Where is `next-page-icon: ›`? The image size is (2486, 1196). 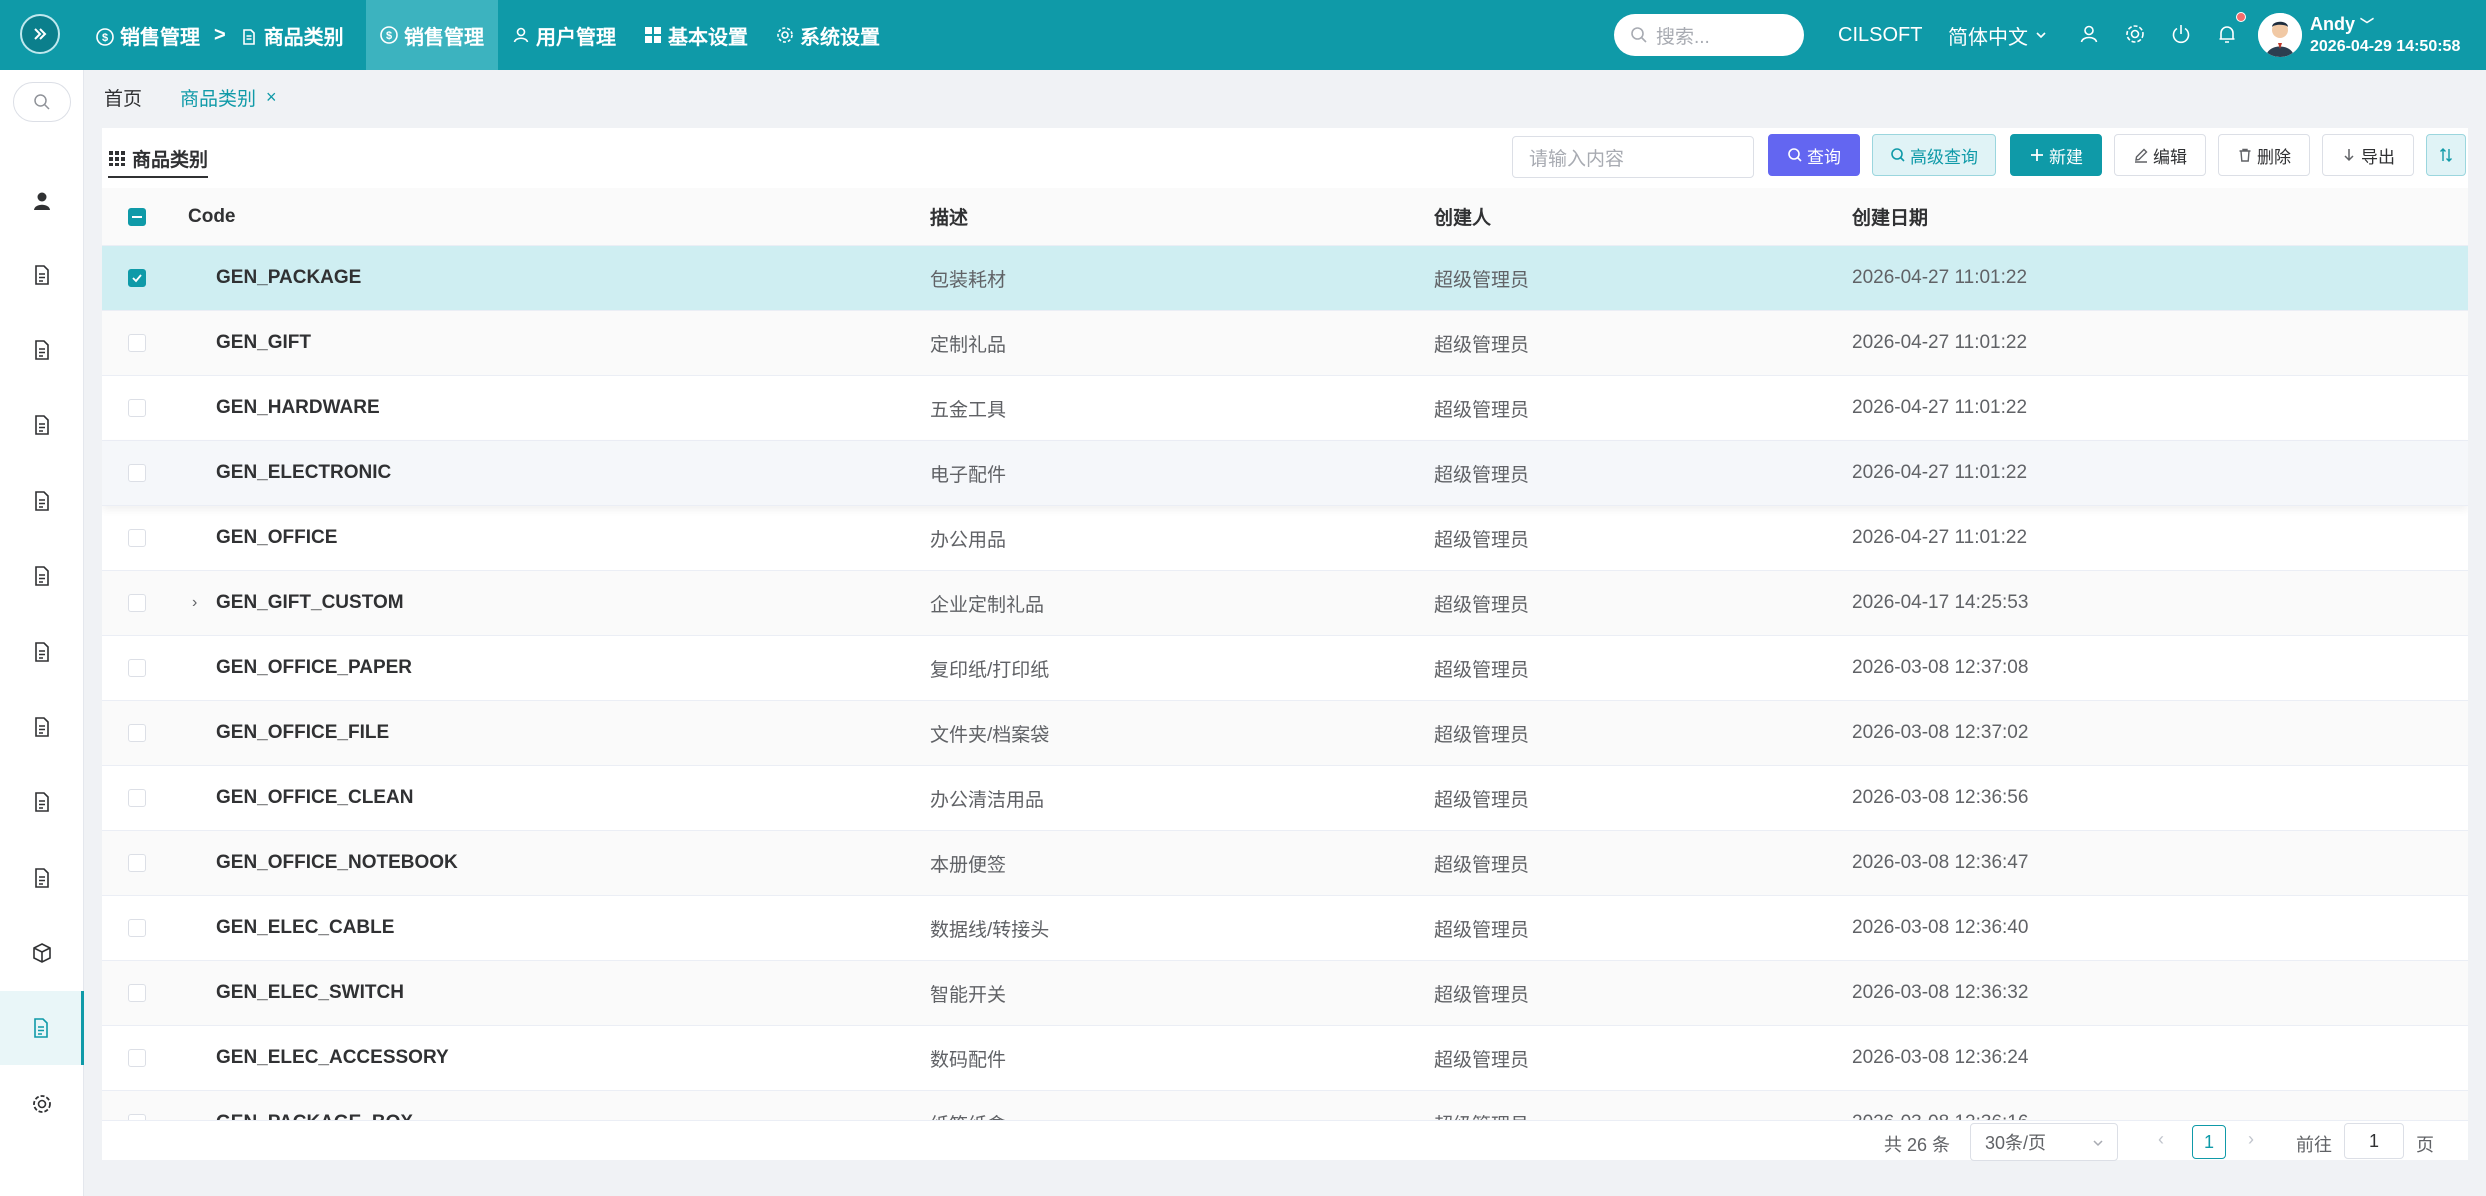
next-page-icon: › is located at coordinates (2251, 1139).